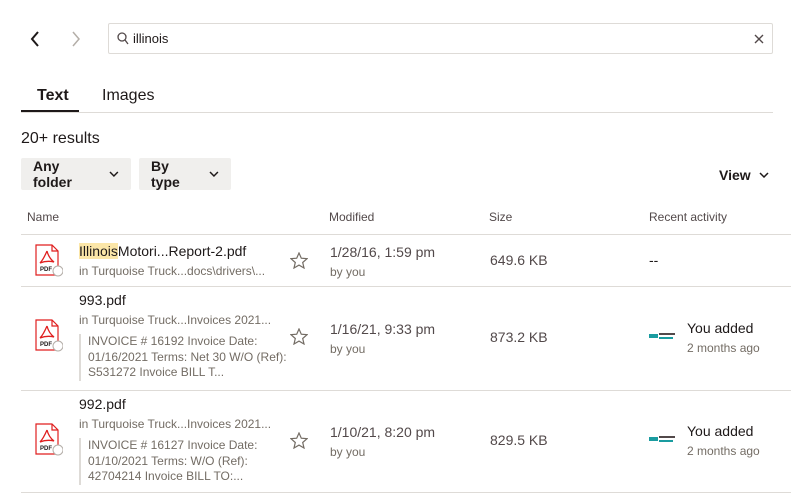 This screenshot has width=794, height=496. Describe the element at coordinates (688, 217) in the screenshot. I see `column-header-activity: Recent activity` at that location.